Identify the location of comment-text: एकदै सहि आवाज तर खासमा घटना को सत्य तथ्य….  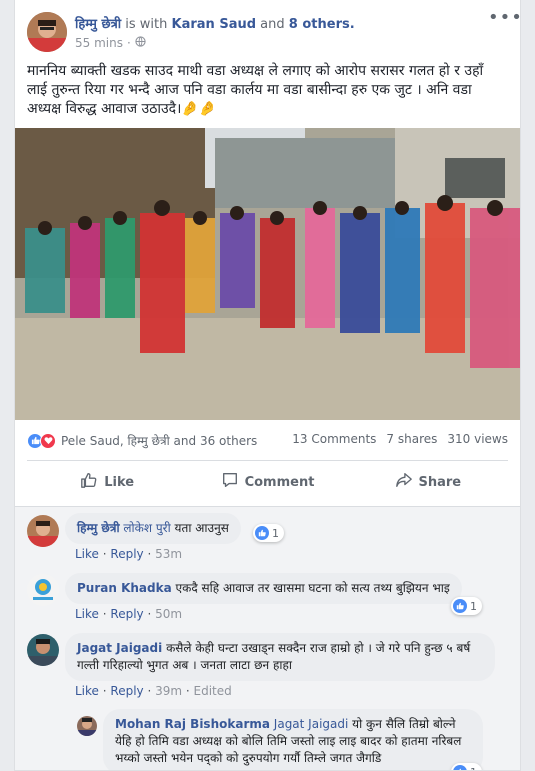
(312, 588).